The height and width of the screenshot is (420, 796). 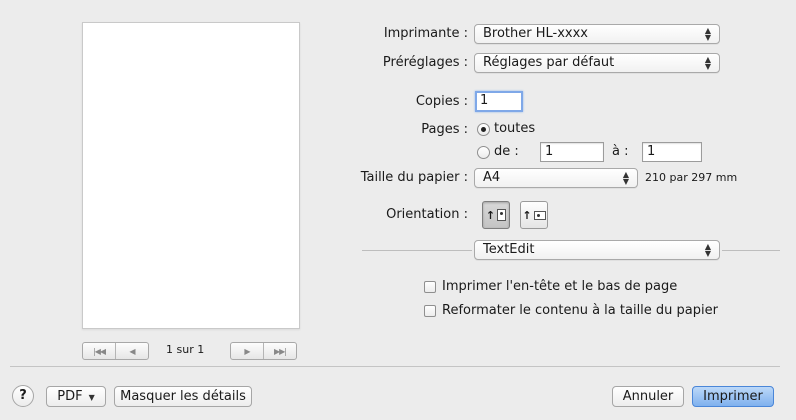 What do you see at coordinates (183, 396) in the screenshot?
I see `hide-details-button: Masquer les détails` at bounding box center [183, 396].